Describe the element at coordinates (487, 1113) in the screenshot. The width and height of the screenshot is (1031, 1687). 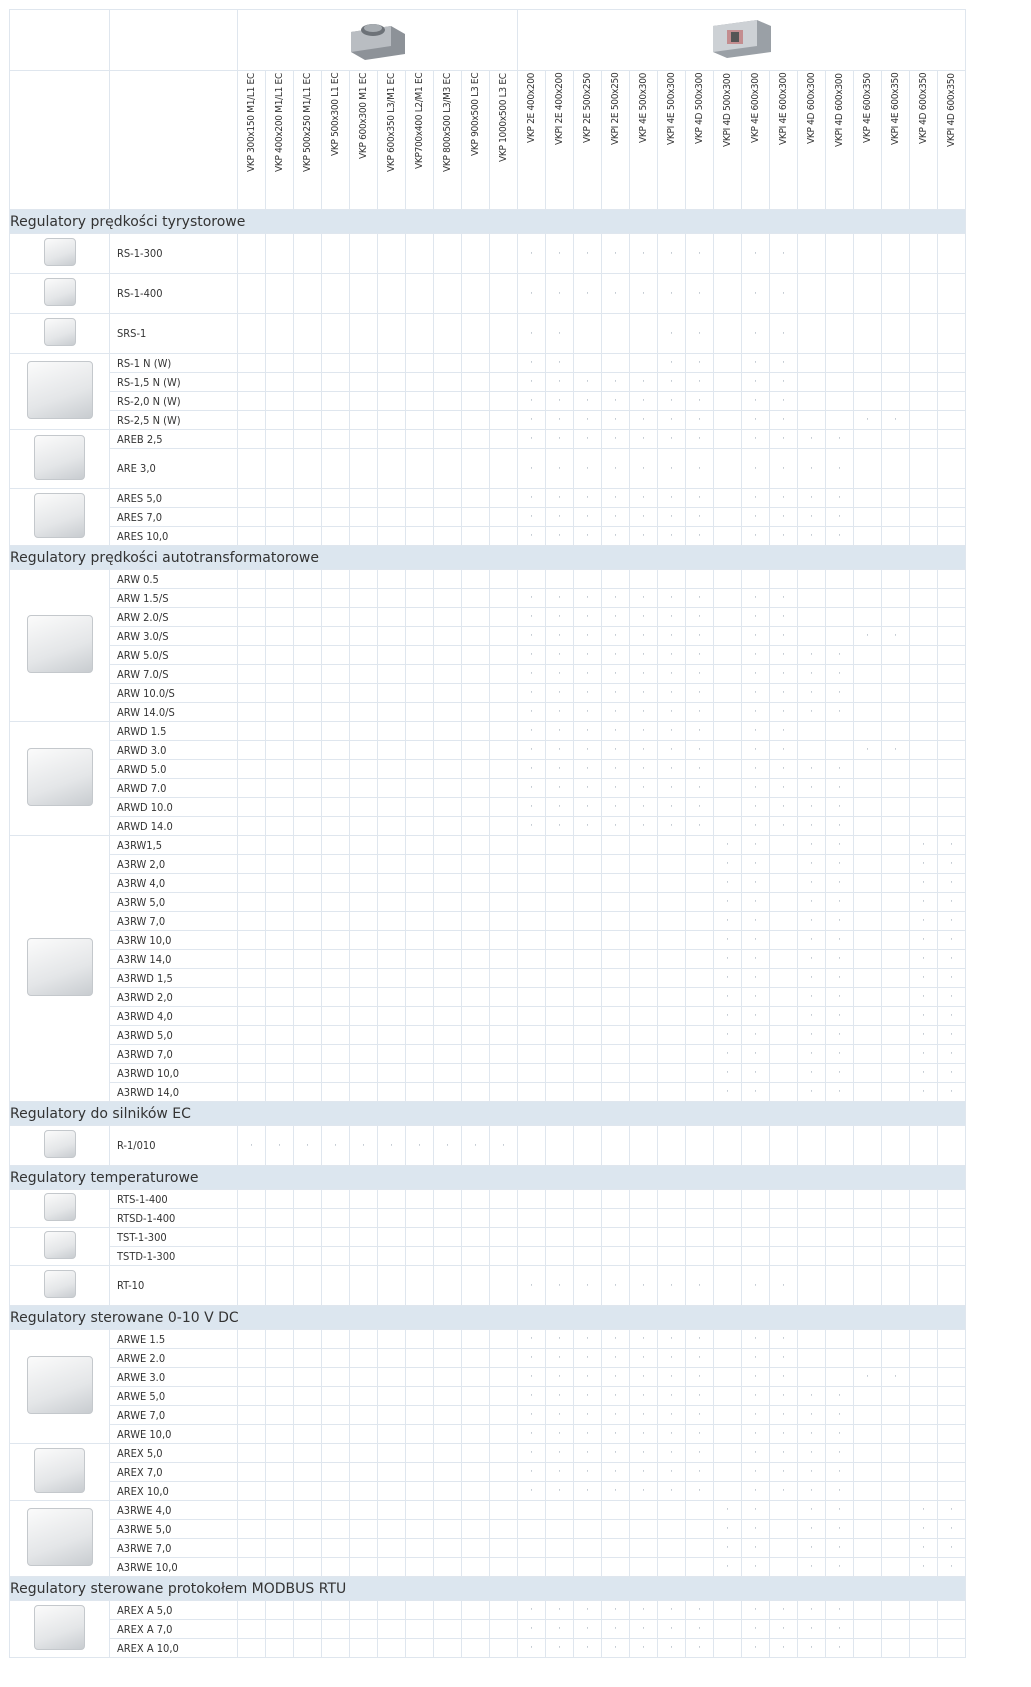
I see `section-title: Regulatory do silników EC` at that location.